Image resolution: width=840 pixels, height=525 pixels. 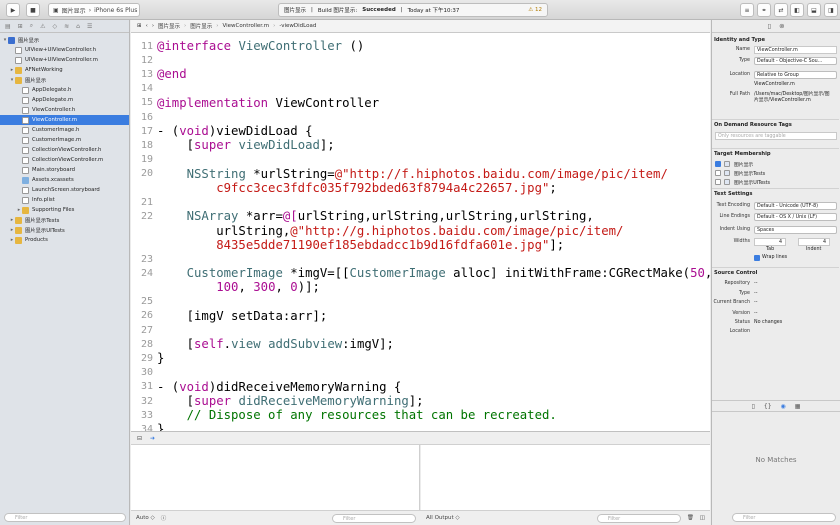 What do you see at coordinates (690, 518) in the screenshot?
I see `trash-icon: 🗑` at bounding box center [690, 518].